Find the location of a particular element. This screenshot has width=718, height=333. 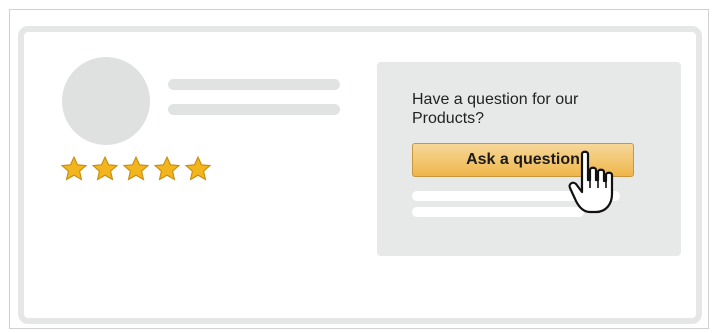

star-rating is located at coordinates (136, 169).